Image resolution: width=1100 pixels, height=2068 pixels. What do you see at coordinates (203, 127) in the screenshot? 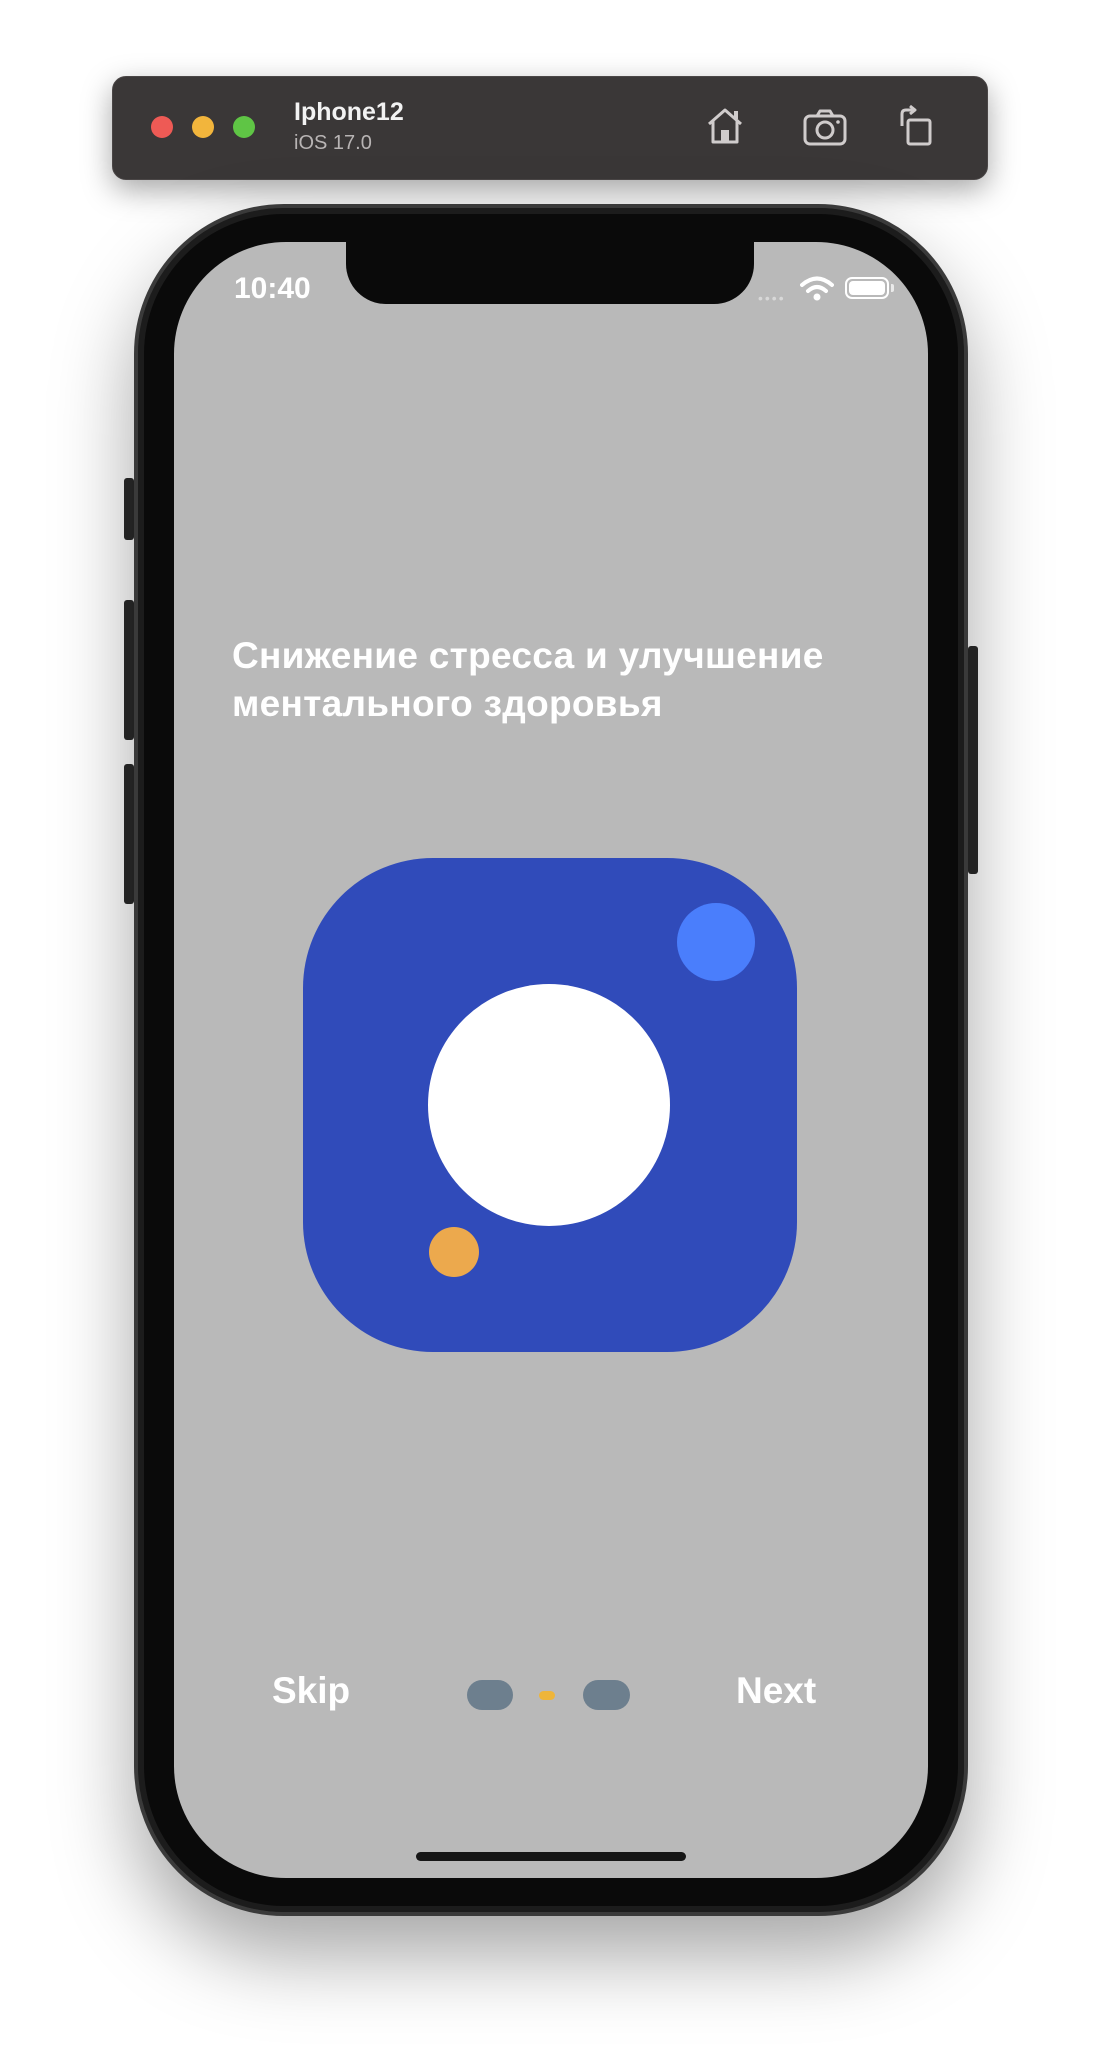
I see `minimize-window-button` at bounding box center [203, 127].